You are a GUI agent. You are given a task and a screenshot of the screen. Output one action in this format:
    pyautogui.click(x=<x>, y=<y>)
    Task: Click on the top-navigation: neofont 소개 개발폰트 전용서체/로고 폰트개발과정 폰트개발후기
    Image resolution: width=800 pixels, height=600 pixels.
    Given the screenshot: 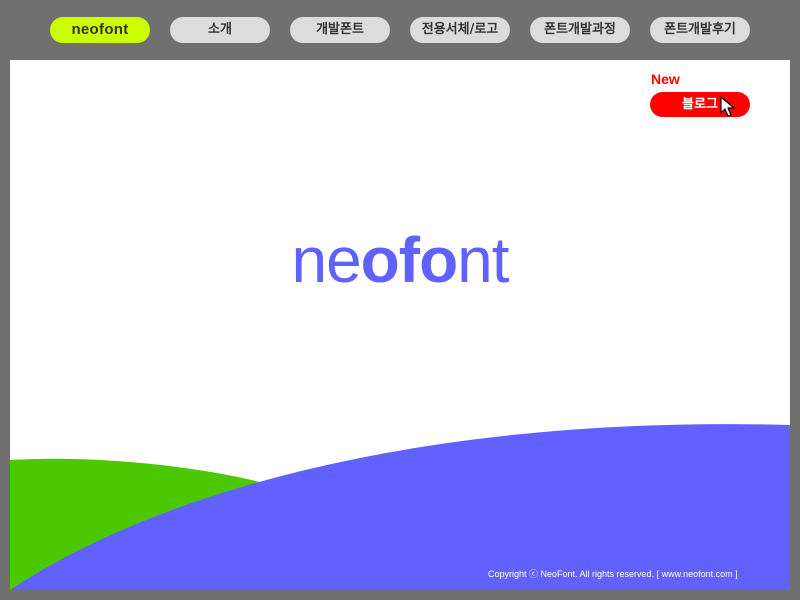 What is the action you would take?
    pyautogui.click(x=400, y=30)
    